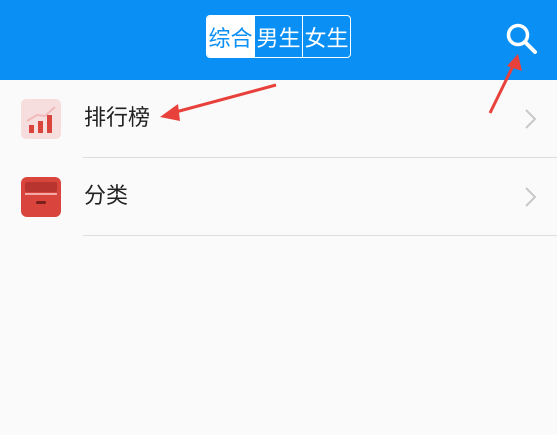 This screenshot has height=435, width=557. I want to click on search-button, so click(522, 39).